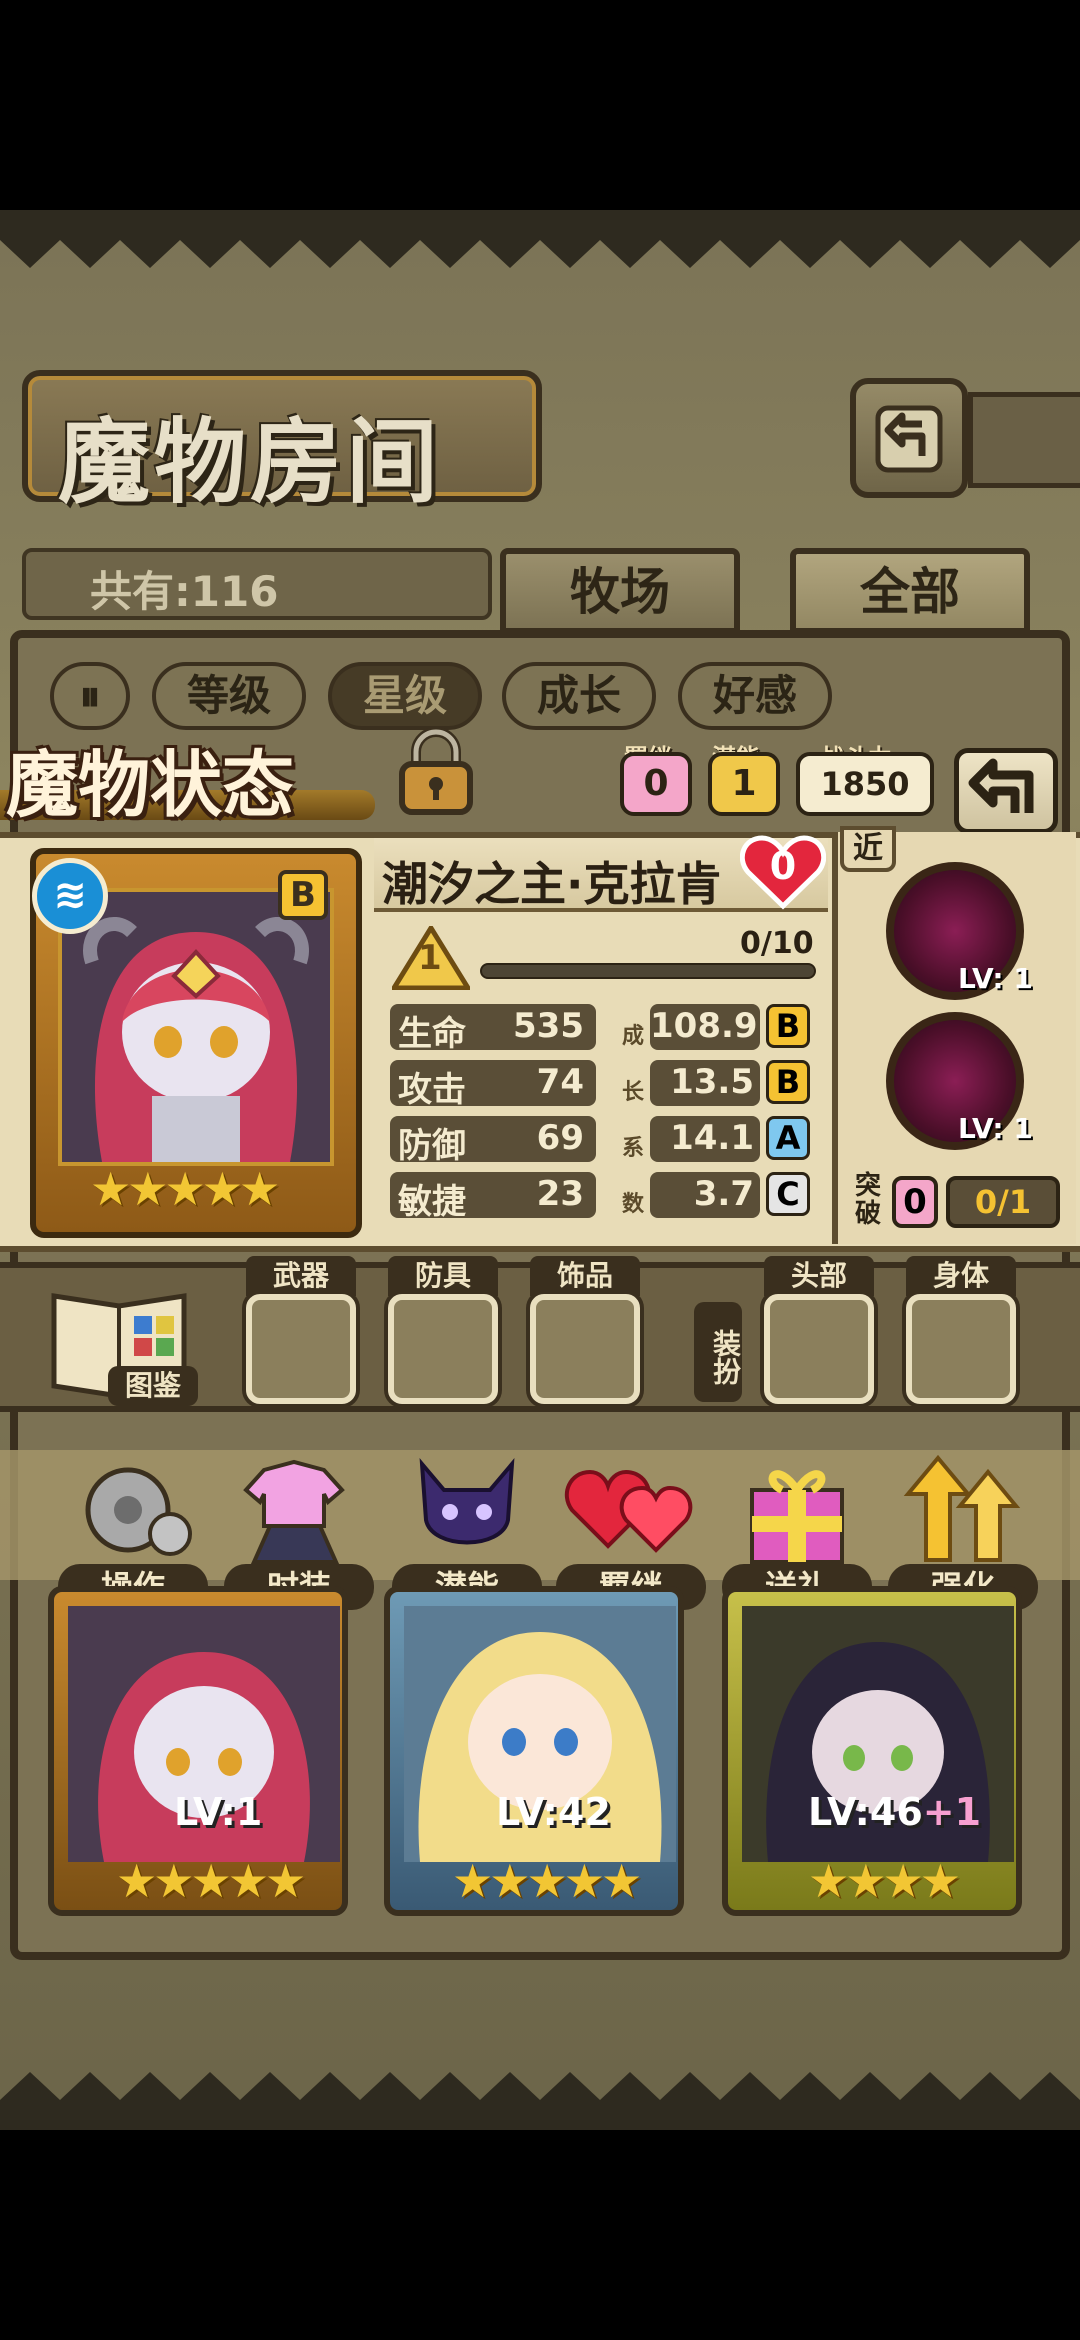 Image resolution: width=1080 pixels, height=2340 pixels. Describe the element at coordinates (150, 784) in the screenshot. I see `status-title: 魔物状态` at that location.